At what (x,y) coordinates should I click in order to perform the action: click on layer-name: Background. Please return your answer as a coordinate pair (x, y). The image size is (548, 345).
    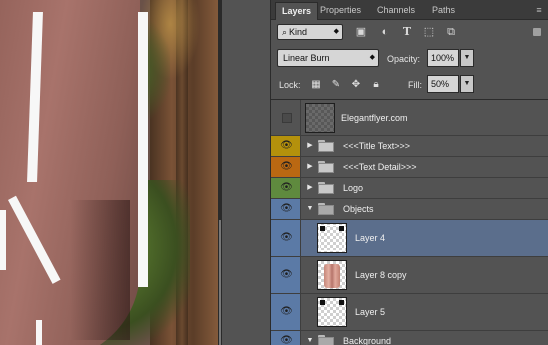
    Looking at the image, I should click on (367, 340).